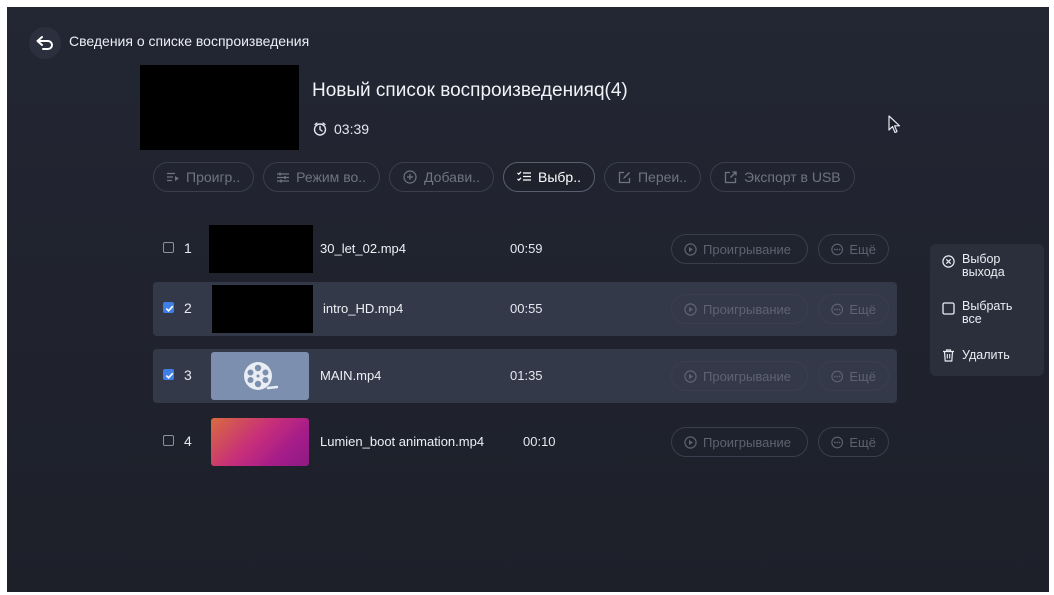  I want to click on play-mode-button: Режим во.., so click(322, 177).